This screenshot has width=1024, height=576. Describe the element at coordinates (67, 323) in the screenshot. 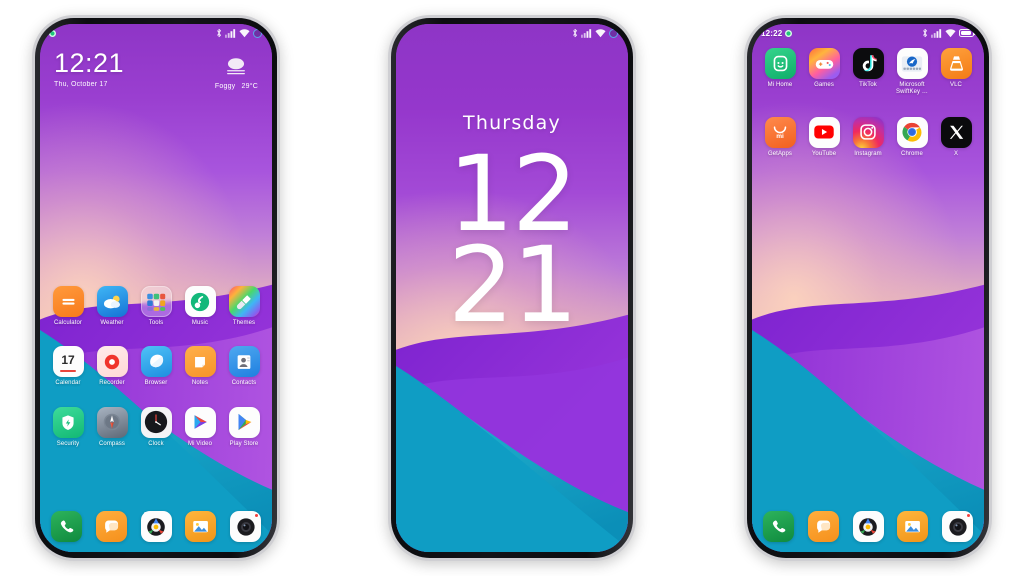

I see `app-label: Calculator` at that location.